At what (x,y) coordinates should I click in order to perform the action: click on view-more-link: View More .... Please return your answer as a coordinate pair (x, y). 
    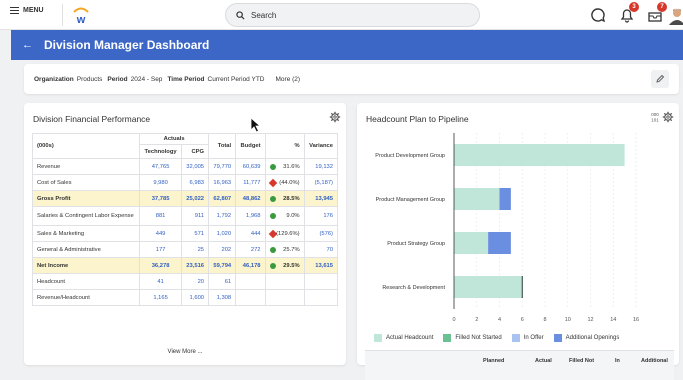
    Looking at the image, I should click on (185, 352).